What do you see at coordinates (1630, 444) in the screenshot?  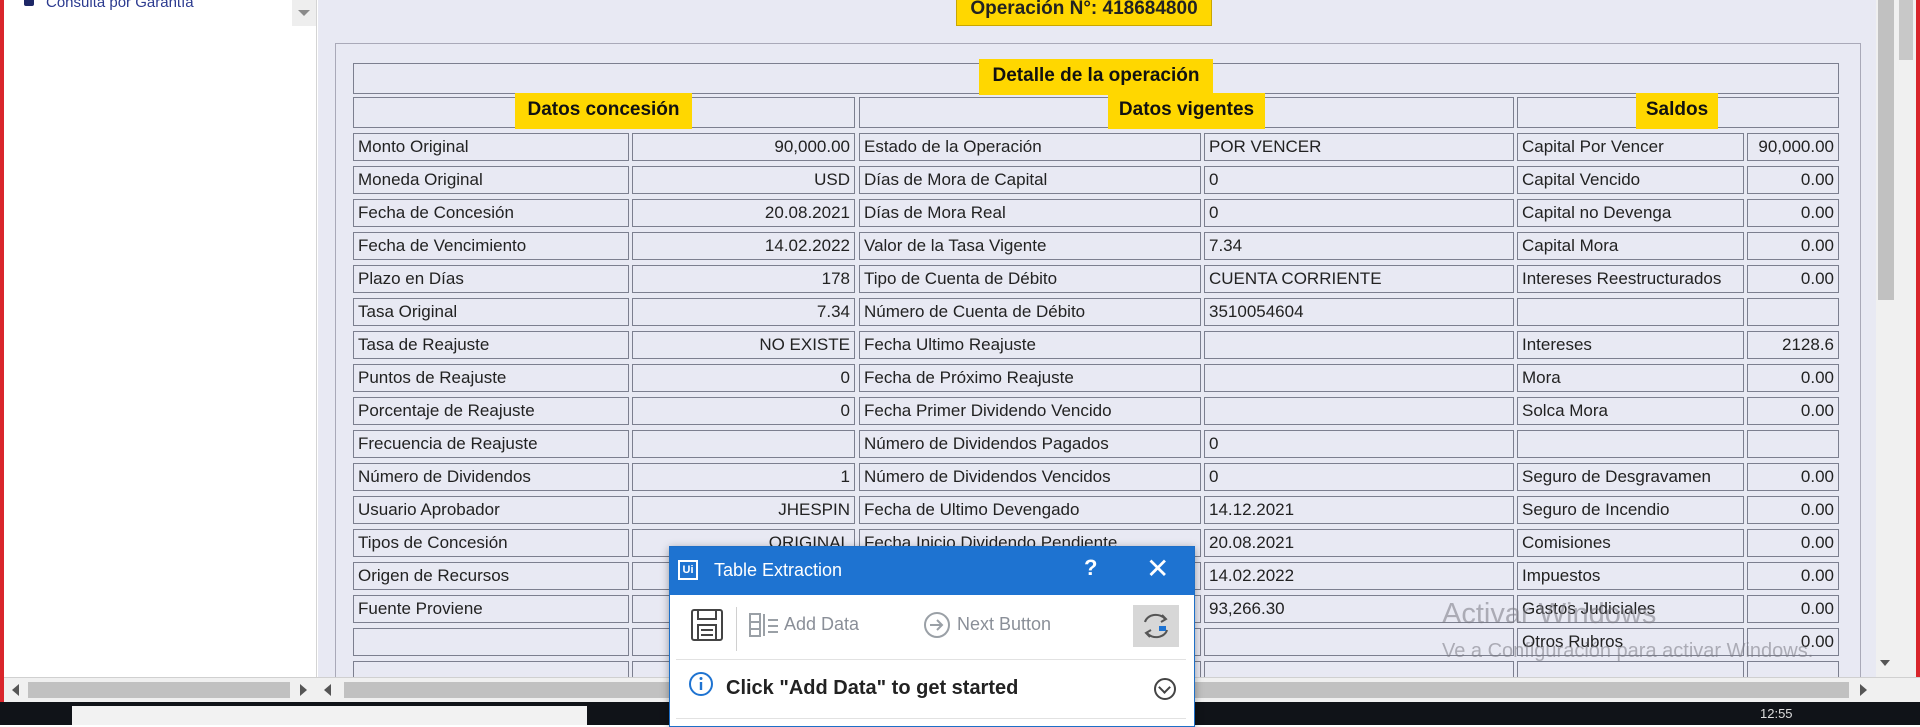 I see `label-balance` at bounding box center [1630, 444].